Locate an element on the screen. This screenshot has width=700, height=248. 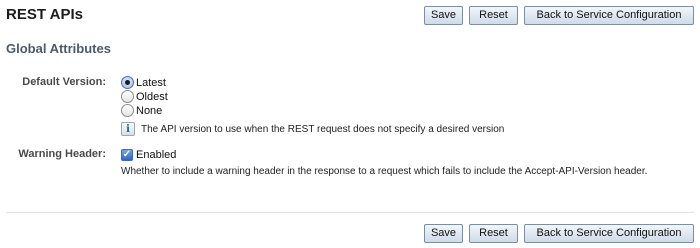
divider is located at coordinates (350, 212).